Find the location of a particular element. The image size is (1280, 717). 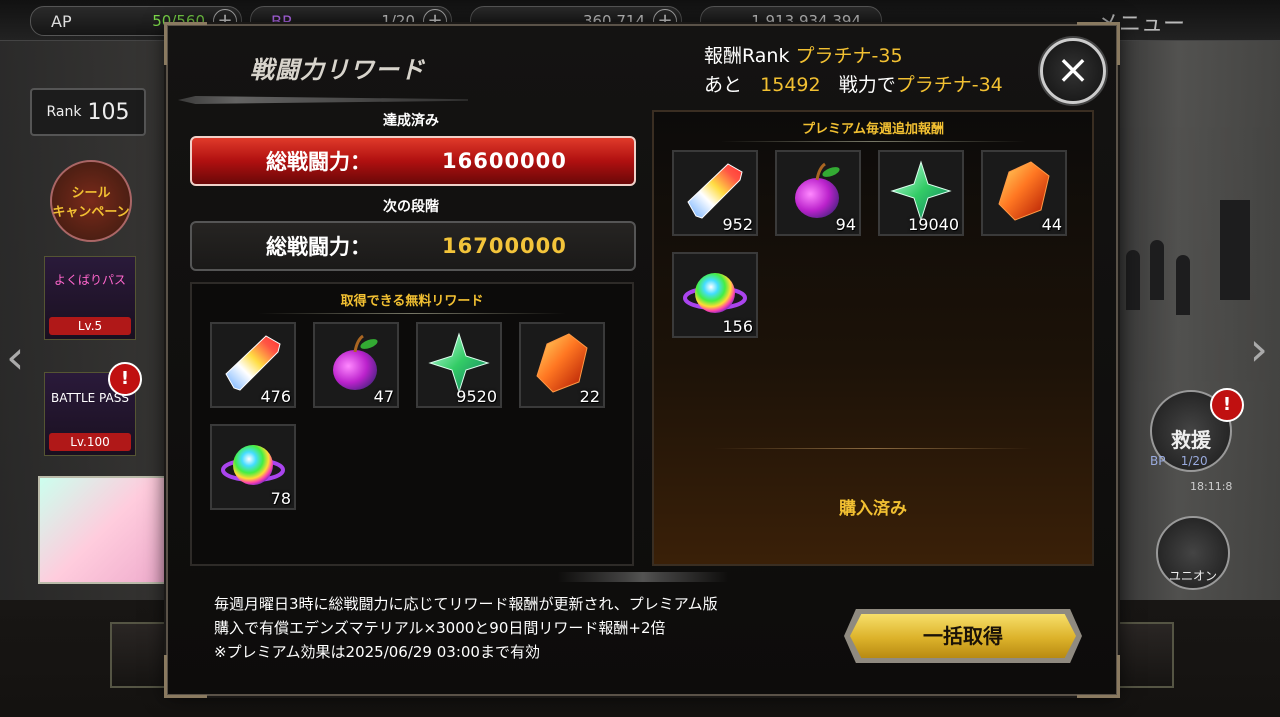

reward-rank-value: プラチナ-35 is located at coordinates (849, 56).